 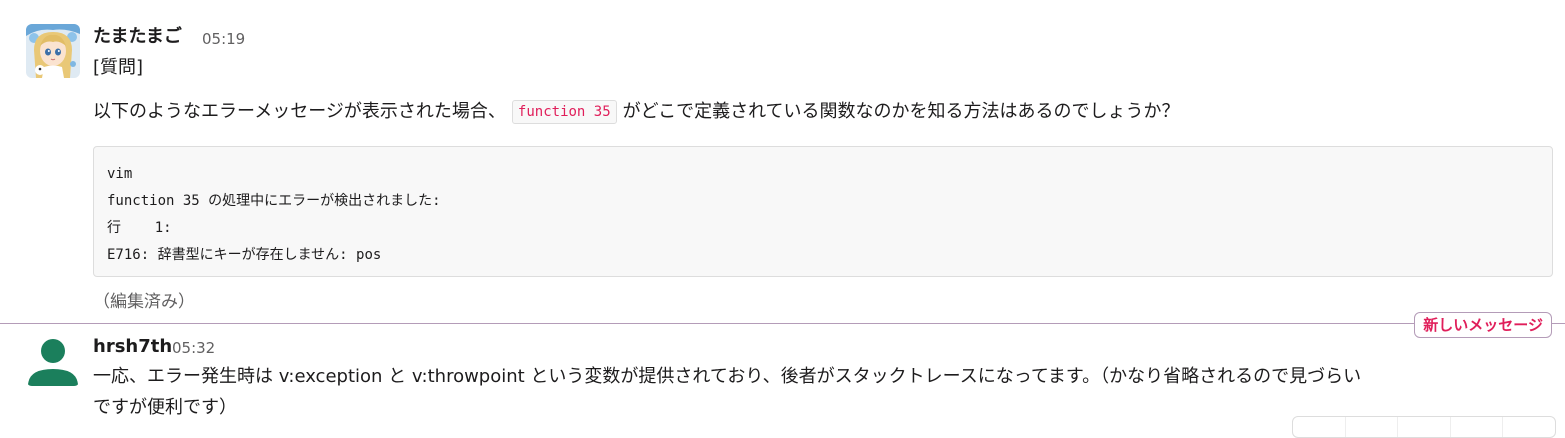 What do you see at coordinates (120, 174) in the screenshot?
I see `code-line: vim` at bounding box center [120, 174].